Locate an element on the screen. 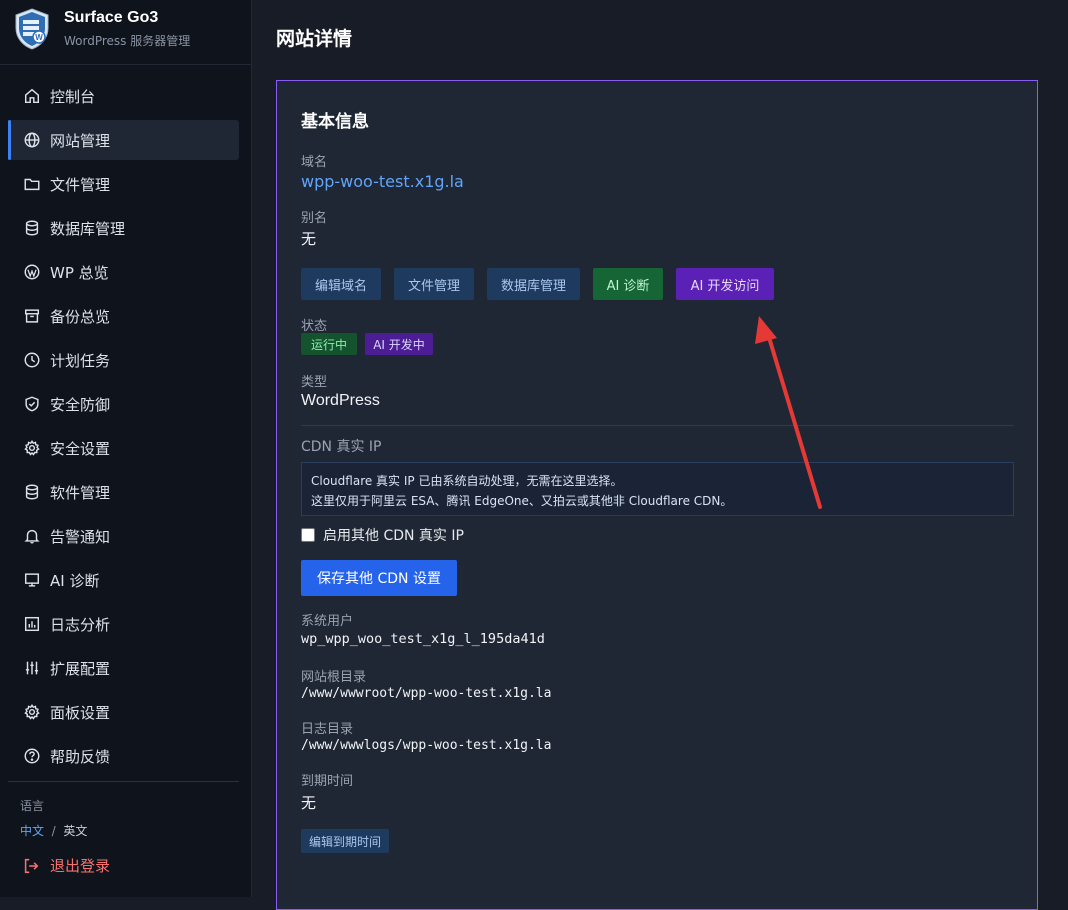 This screenshot has width=1068, height=910. page-title: 网站详情 is located at coordinates (314, 39).